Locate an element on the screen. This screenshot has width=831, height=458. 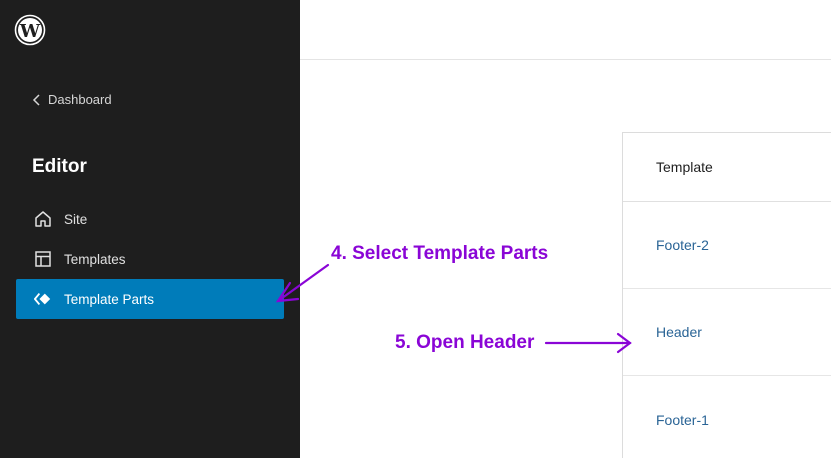
template-link-header: Header is located at coordinates (679, 332).